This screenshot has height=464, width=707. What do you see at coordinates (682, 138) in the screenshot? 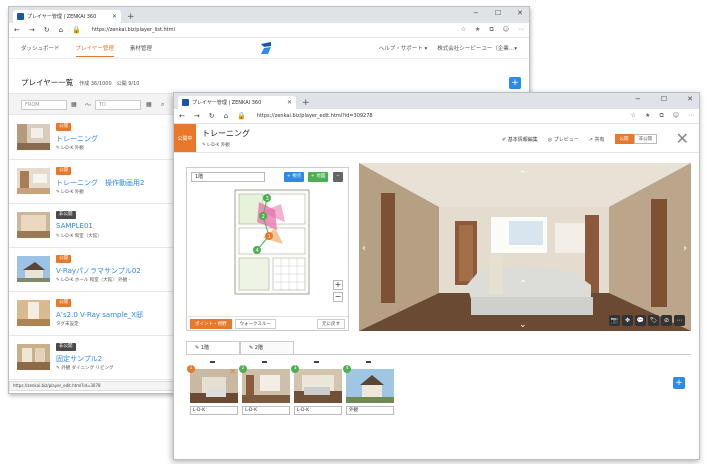
I see `close-editor-icon: ✕` at bounding box center [682, 138].